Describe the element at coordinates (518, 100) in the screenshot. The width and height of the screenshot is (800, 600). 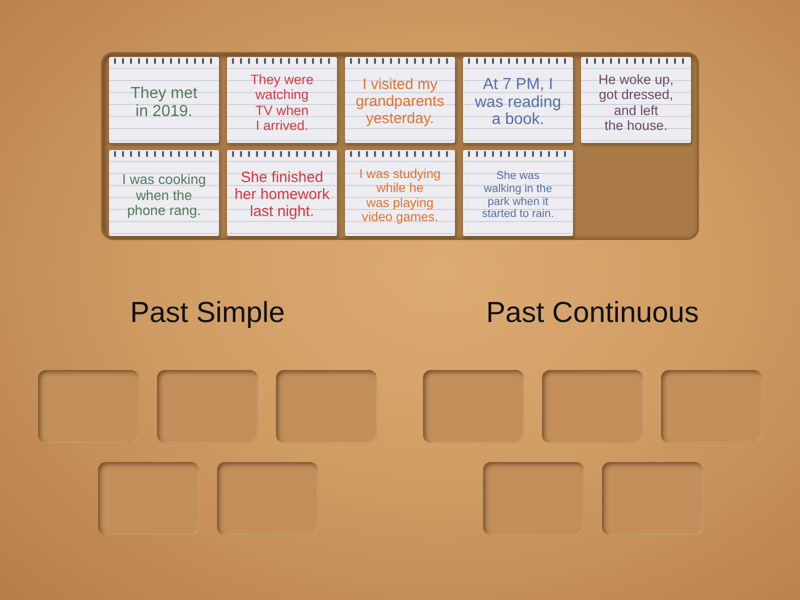
I see `sentence-card: At 7 PM, I was reading a book.` at that location.